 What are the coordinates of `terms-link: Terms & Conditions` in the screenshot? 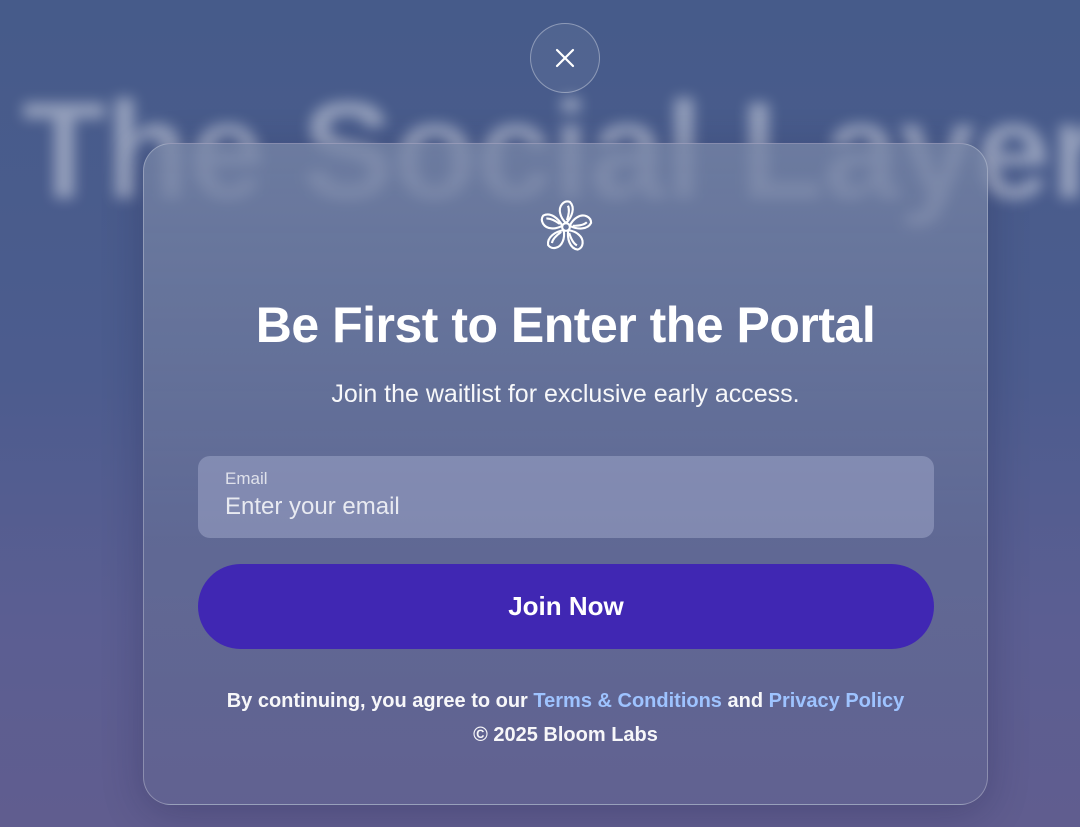 It's located at (627, 701).